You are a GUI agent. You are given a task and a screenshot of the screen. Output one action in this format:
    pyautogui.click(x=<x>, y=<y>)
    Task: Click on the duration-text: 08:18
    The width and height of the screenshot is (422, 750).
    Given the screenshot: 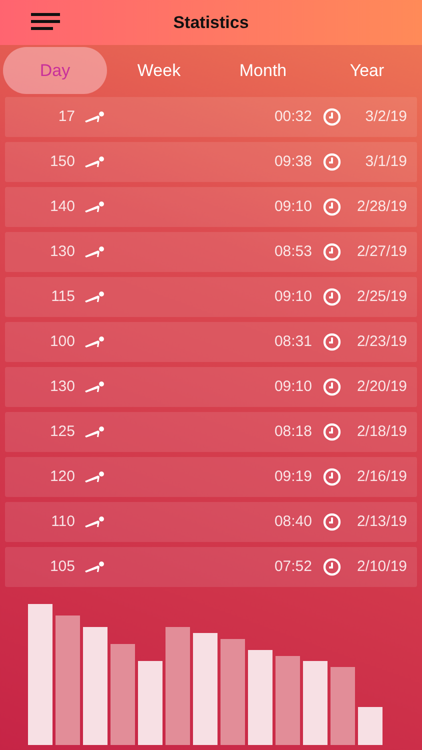 What is the action you would take?
    pyautogui.click(x=293, y=432)
    